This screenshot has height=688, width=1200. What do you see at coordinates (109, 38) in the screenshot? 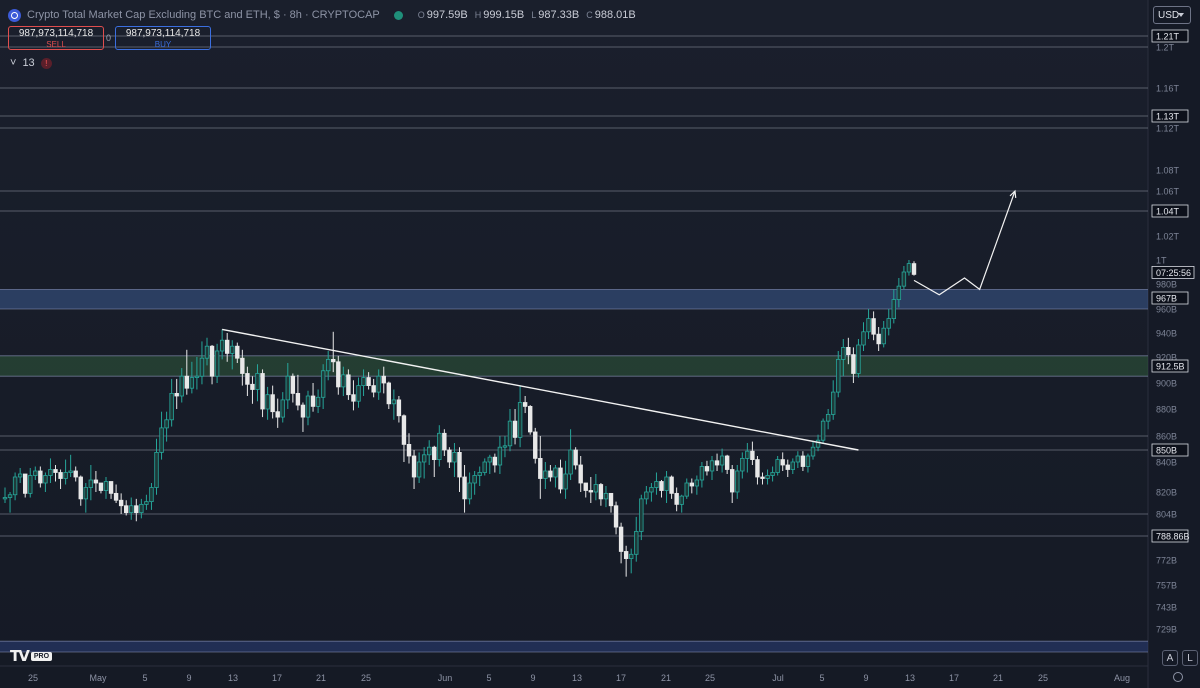
I see `spread-value: 0` at bounding box center [109, 38].